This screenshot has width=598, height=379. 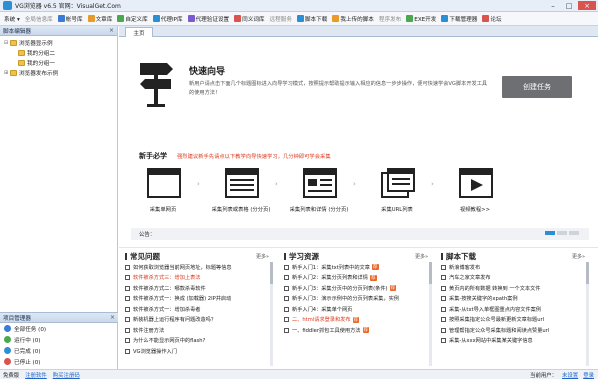 What do you see at coordinates (199, 278) in the screenshot?
I see `list-item: 软件被杀方式三：增加上表法` at bounding box center [199, 278].